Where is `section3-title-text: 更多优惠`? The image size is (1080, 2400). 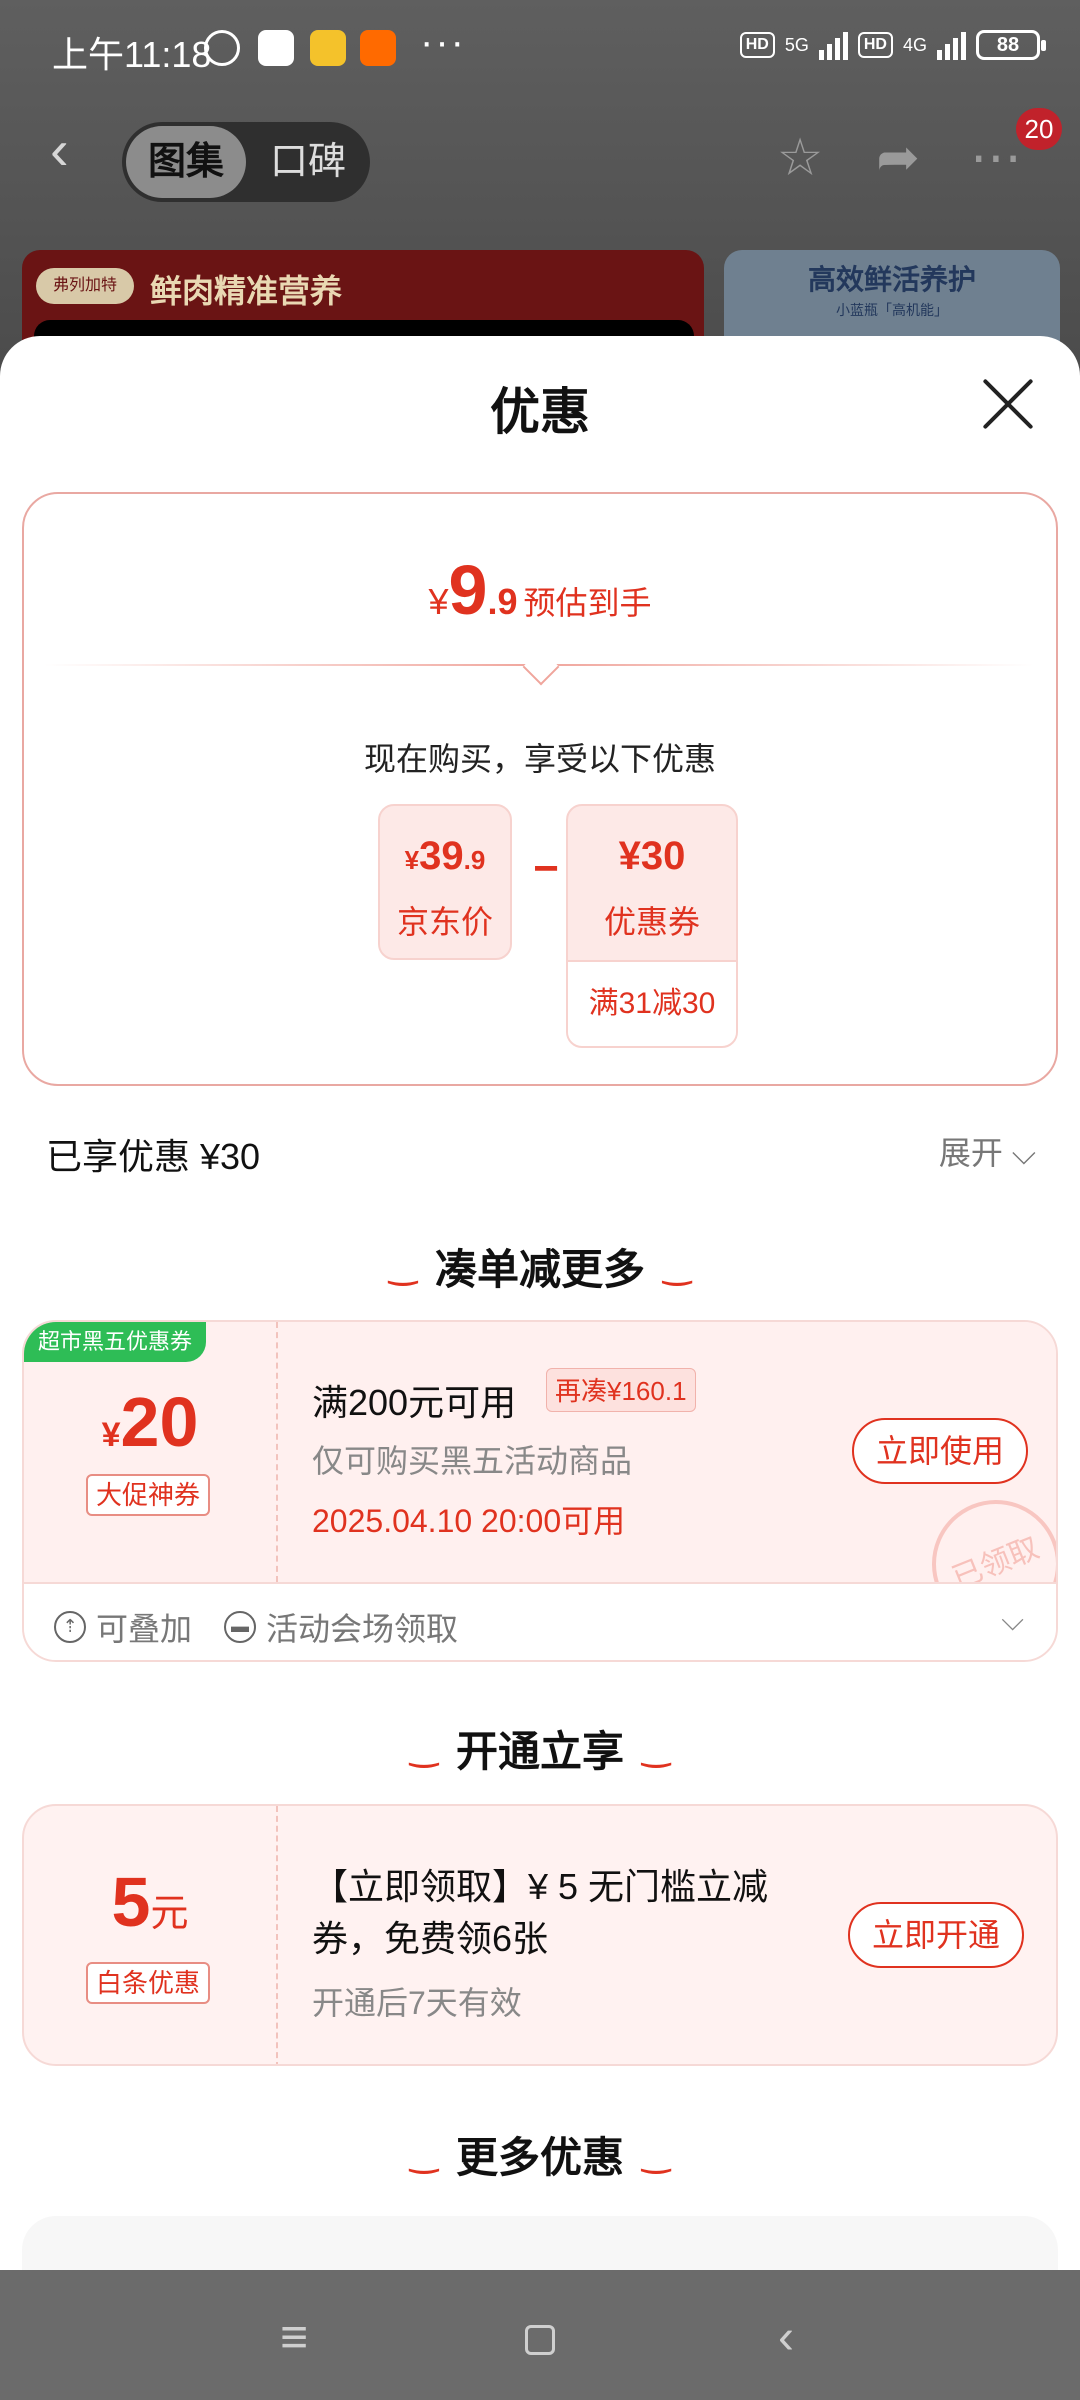
section3-title-text: 更多优惠 is located at coordinates (539, 2157).